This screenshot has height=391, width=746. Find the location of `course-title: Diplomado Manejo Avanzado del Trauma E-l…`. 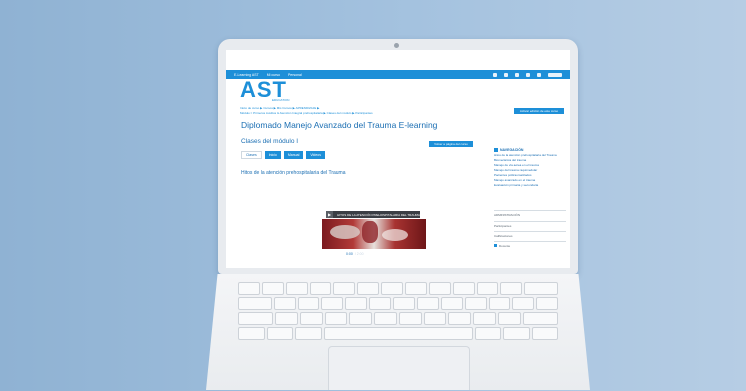

course-title: Diplomado Manejo Avanzado del Trauma E-l… is located at coordinates (339, 125).